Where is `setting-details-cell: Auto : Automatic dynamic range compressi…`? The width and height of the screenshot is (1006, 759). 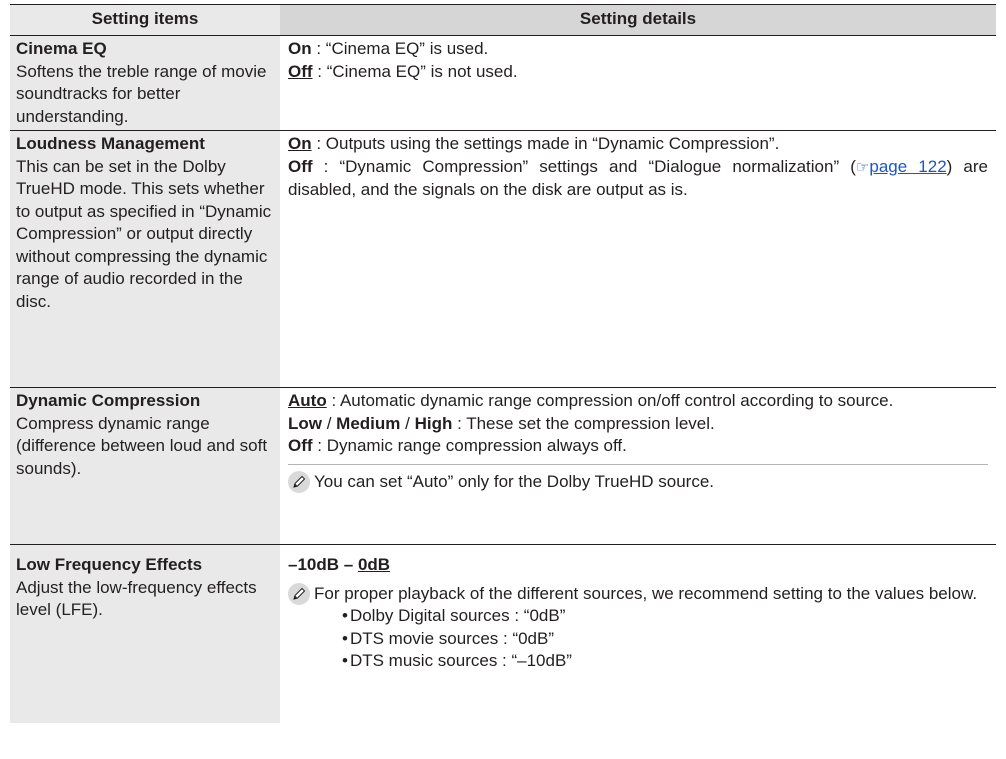 setting-details-cell: Auto : Automatic dynamic range compressi… is located at coordinates (638, 466).